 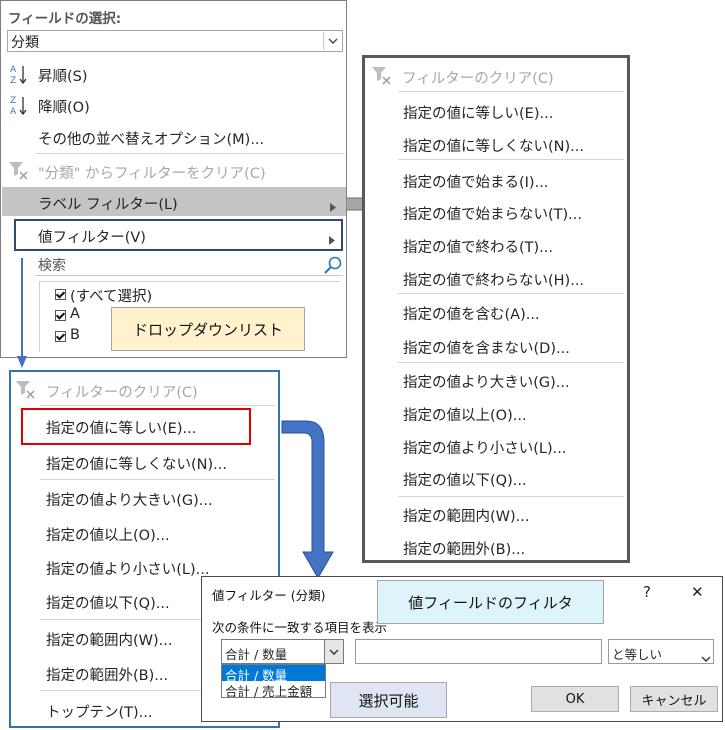 I want to click on field-dropdown-list: 合計 / 数量 合計 / 売上金額, so click(x=273, y=682).